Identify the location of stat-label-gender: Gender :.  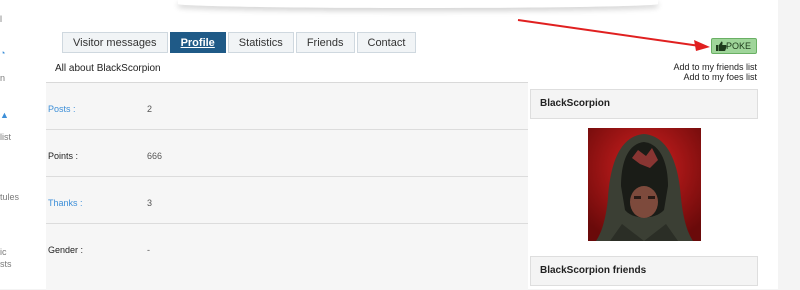
(66, 250).